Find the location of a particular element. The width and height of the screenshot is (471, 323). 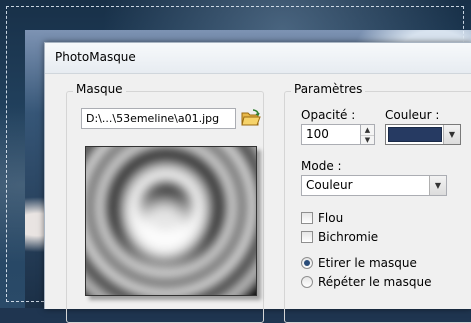

opacite-label: Opacité : is located at coordinates (328, 115).